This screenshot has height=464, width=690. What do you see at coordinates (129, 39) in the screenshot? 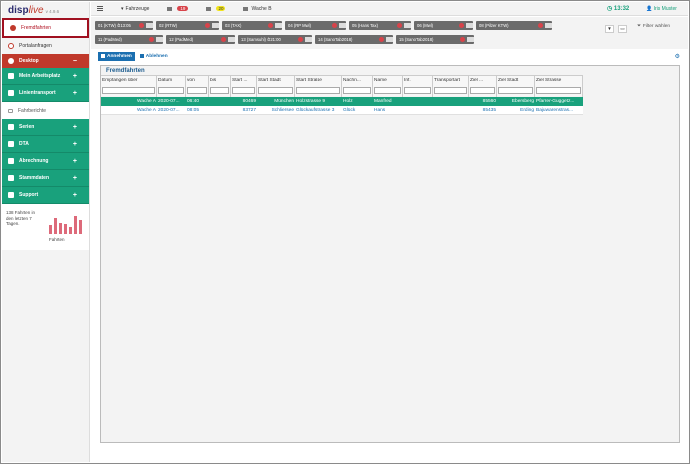
I see `vehicle-chip: 11 (PadMed)` at bounding box center [129, 39].